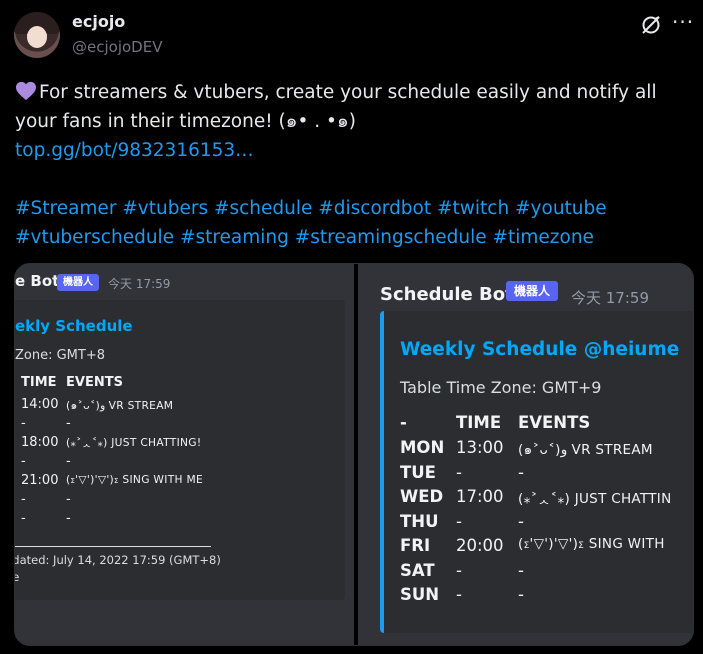 This screenshot has width=703, height=654. What do you see at coordinates (117, 47) in the screenshot?
I see `author-handle: @ecjojoDEV` at bounding box center [117, 47].